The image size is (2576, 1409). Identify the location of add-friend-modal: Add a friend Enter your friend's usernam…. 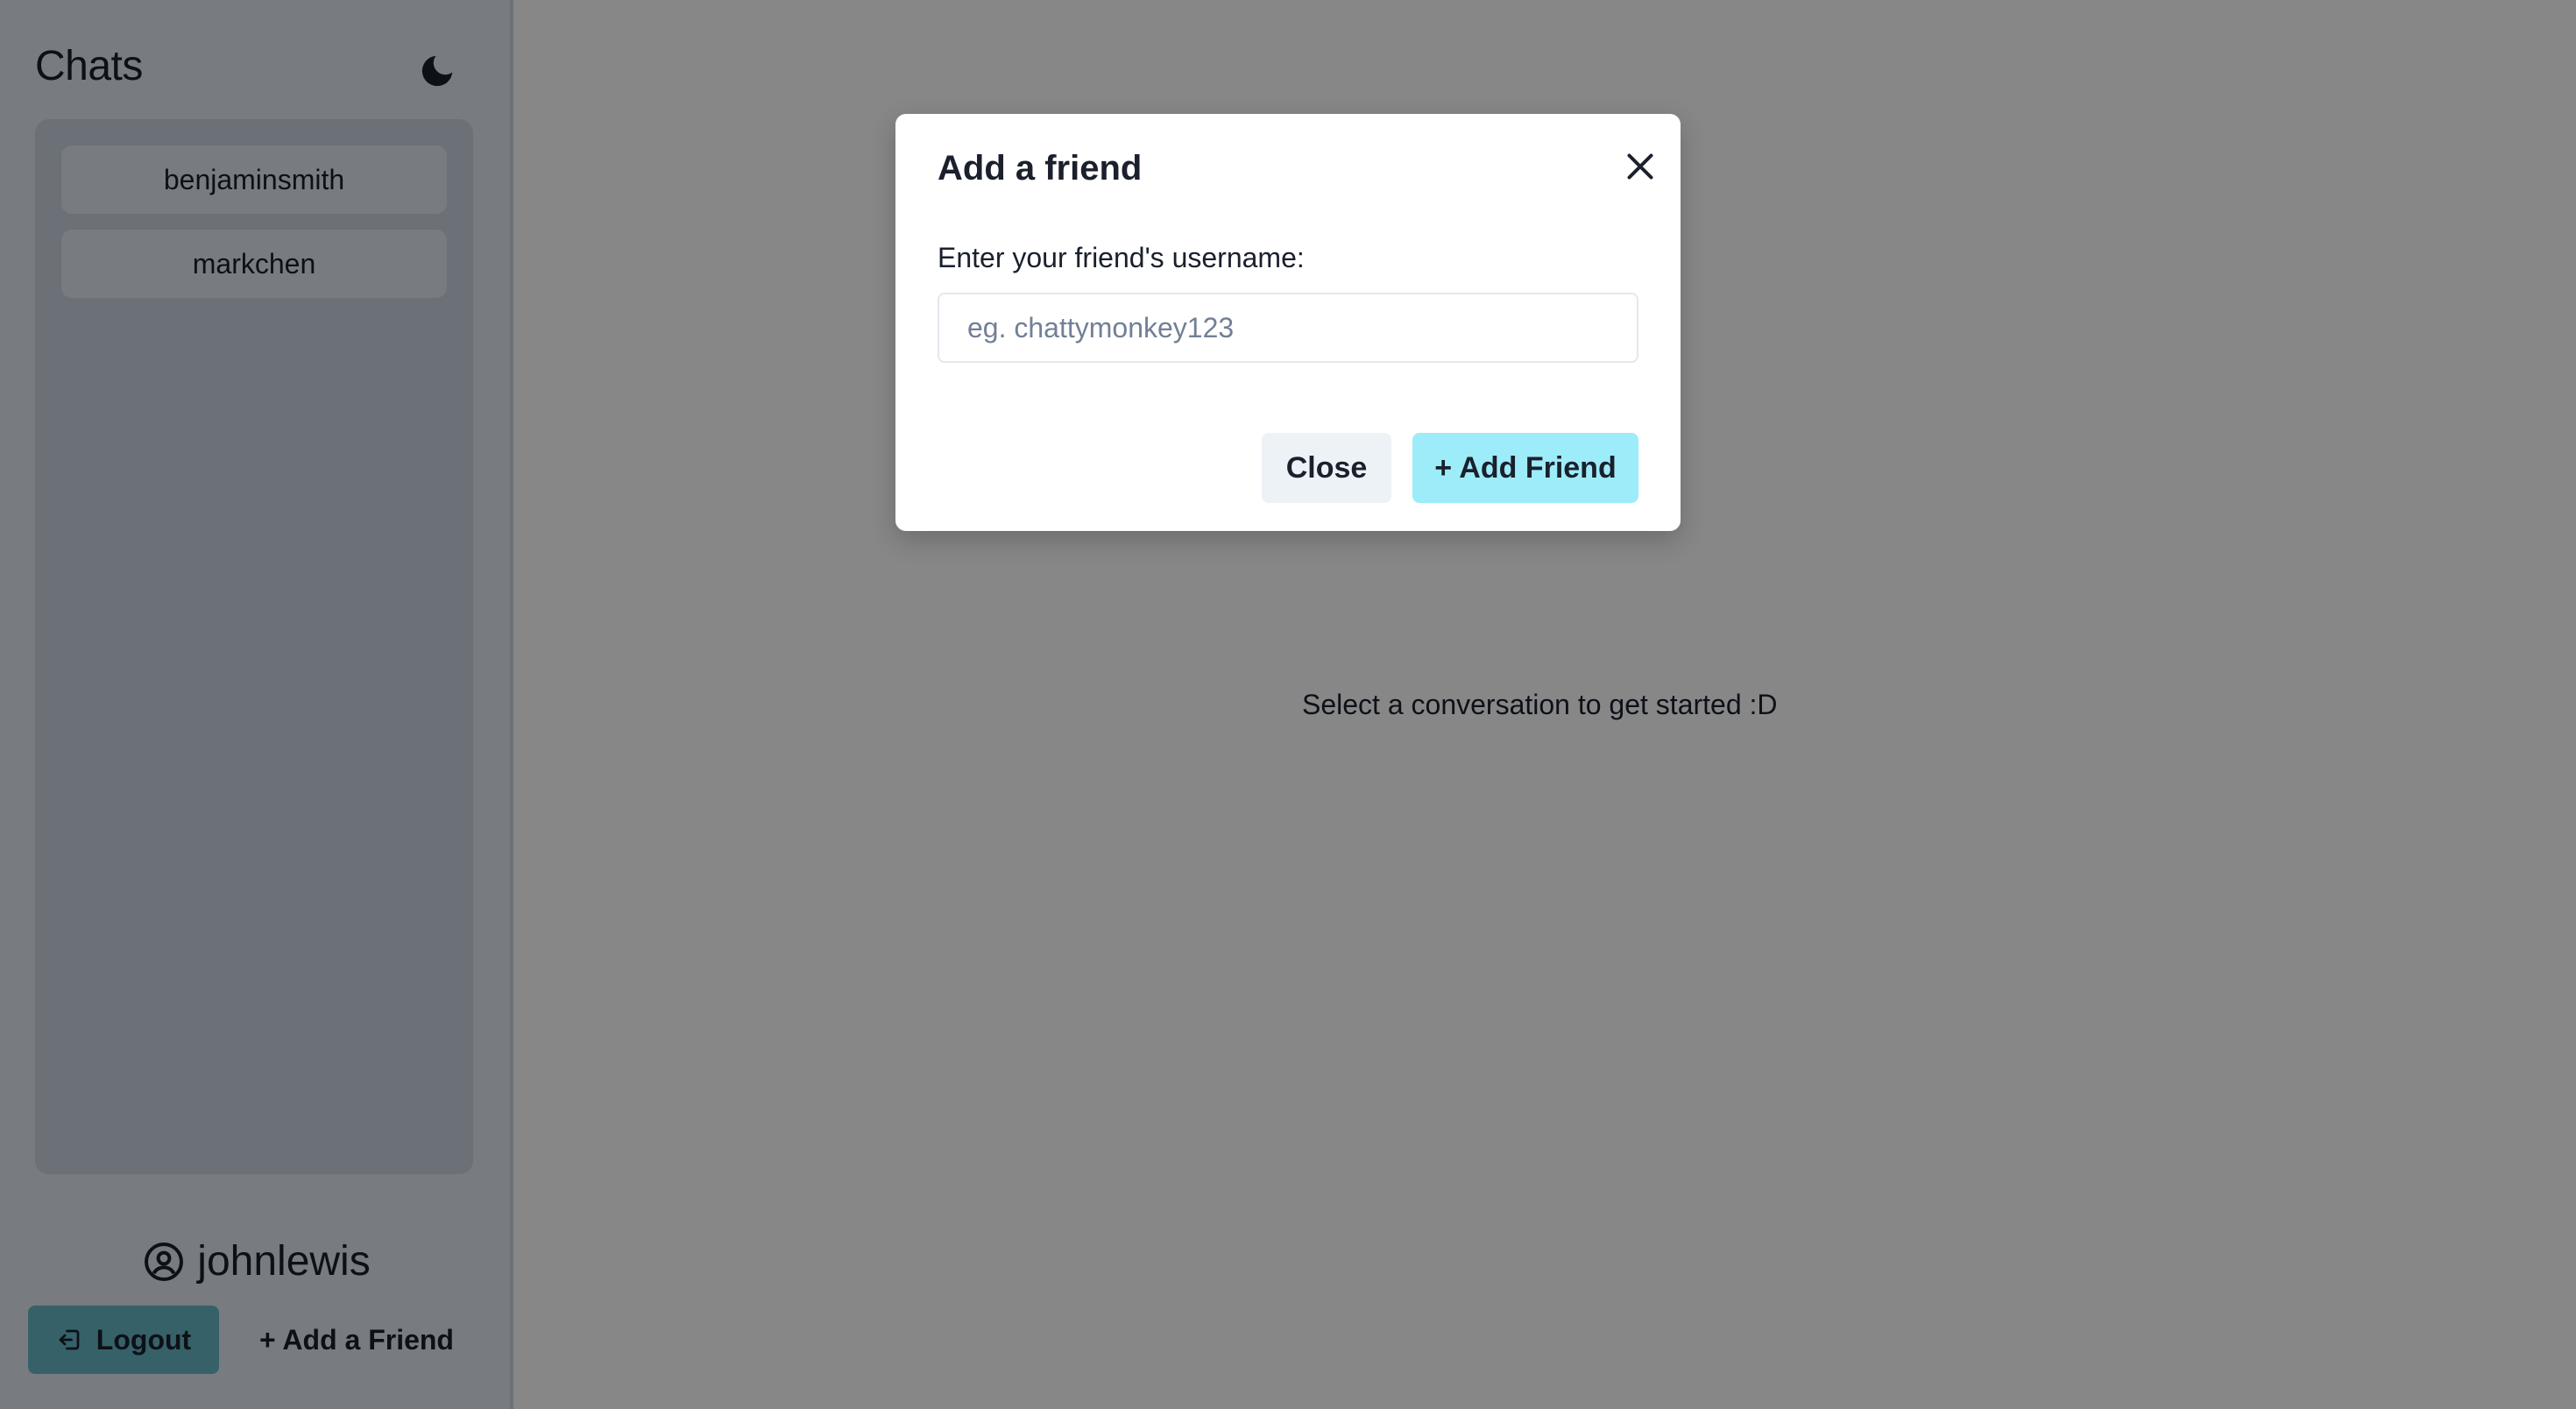
(1288, 322).